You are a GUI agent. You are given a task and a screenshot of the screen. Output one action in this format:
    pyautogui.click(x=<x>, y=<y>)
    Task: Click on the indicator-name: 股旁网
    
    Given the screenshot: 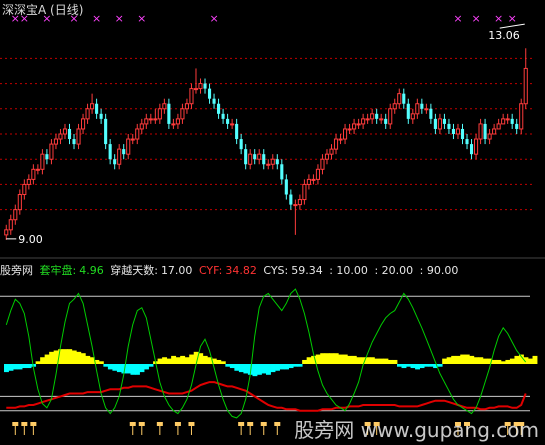 What is the action you would take?
    pyautogui.click(x=16, y=270)
    